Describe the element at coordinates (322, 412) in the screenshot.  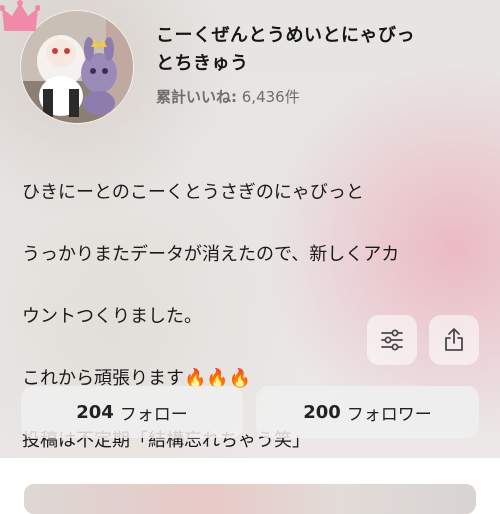
I see `followers-count: 200` at that location.